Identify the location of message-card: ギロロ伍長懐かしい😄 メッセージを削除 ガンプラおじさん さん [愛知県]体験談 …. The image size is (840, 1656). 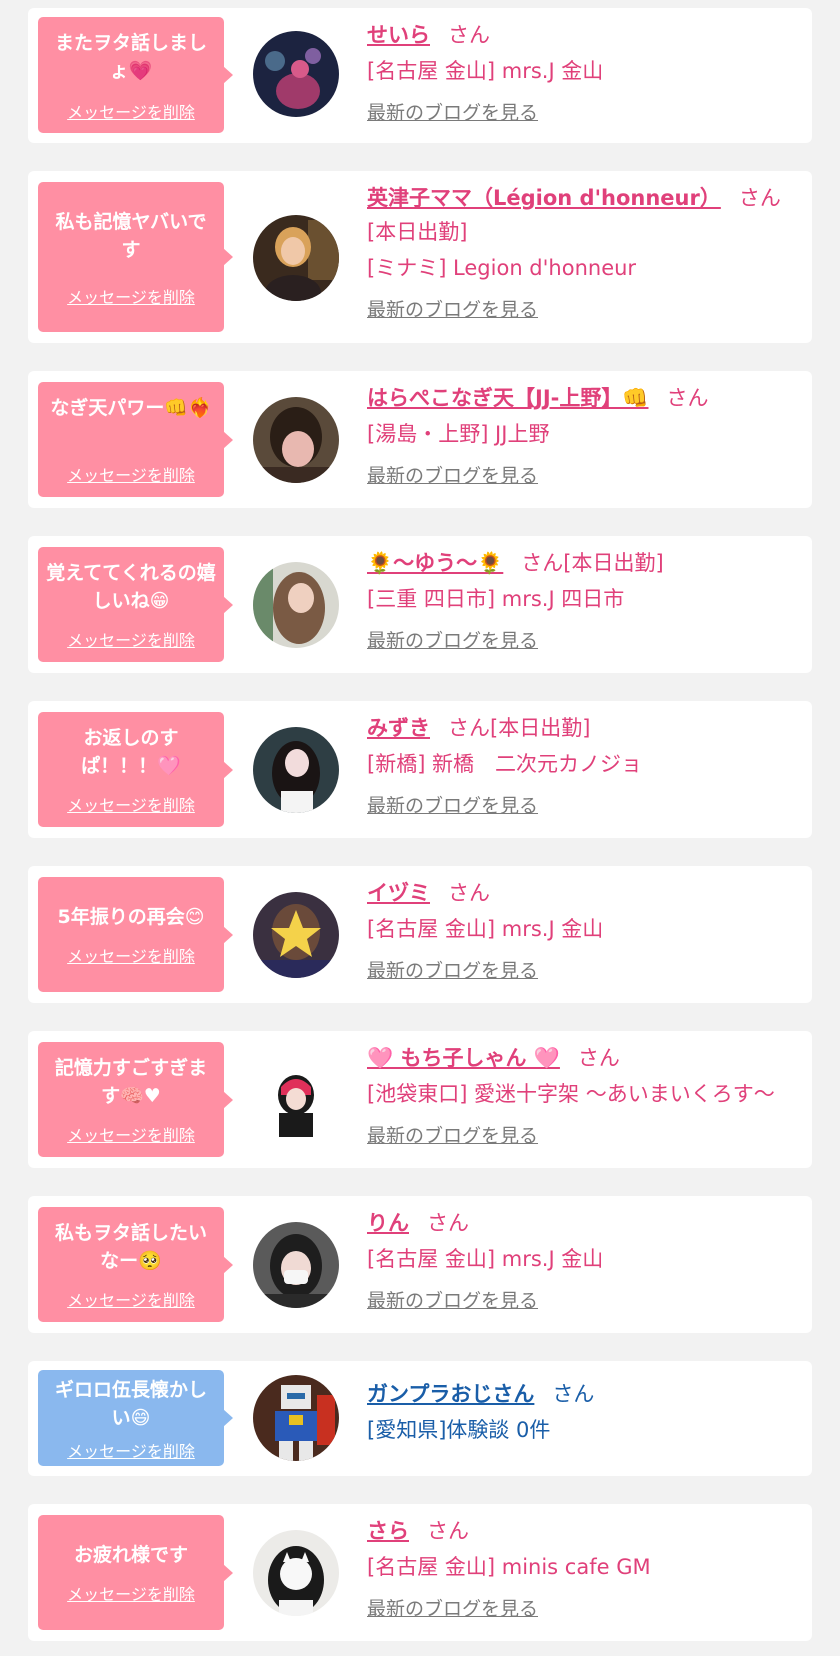
(420, 1418).